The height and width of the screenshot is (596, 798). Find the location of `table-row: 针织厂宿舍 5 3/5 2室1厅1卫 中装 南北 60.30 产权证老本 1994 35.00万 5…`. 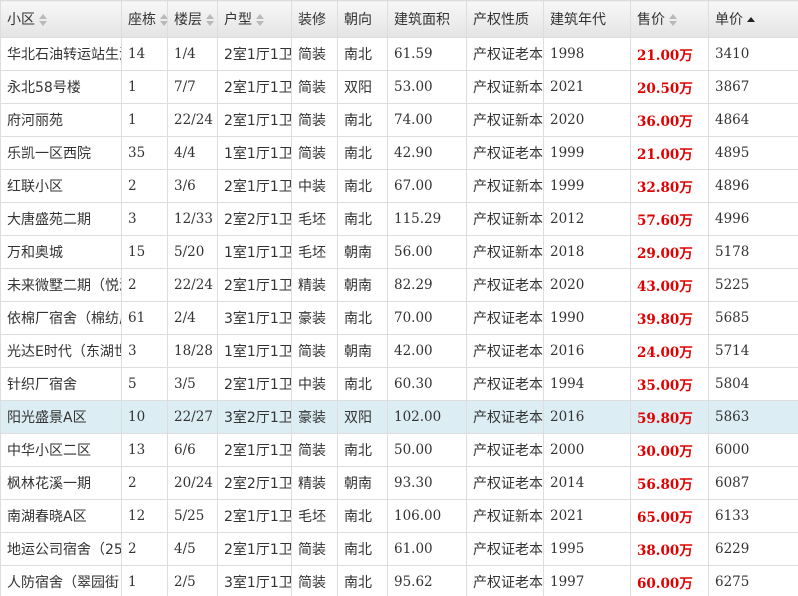

table-row: 针织厂宿舍 5 3/5 2室1厅1卫 中装 南北 60.30 产权证老本 1994 35.00万 5… is located at coordinates (399, 384).